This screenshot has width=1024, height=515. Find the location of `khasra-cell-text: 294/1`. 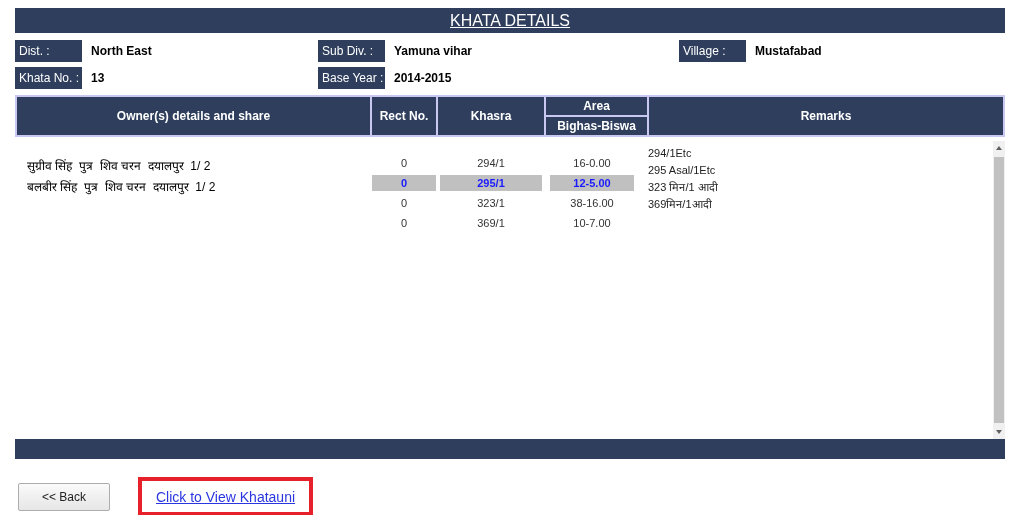

khasra-cell-text: 294/1 is located at coordinates (491, 163).